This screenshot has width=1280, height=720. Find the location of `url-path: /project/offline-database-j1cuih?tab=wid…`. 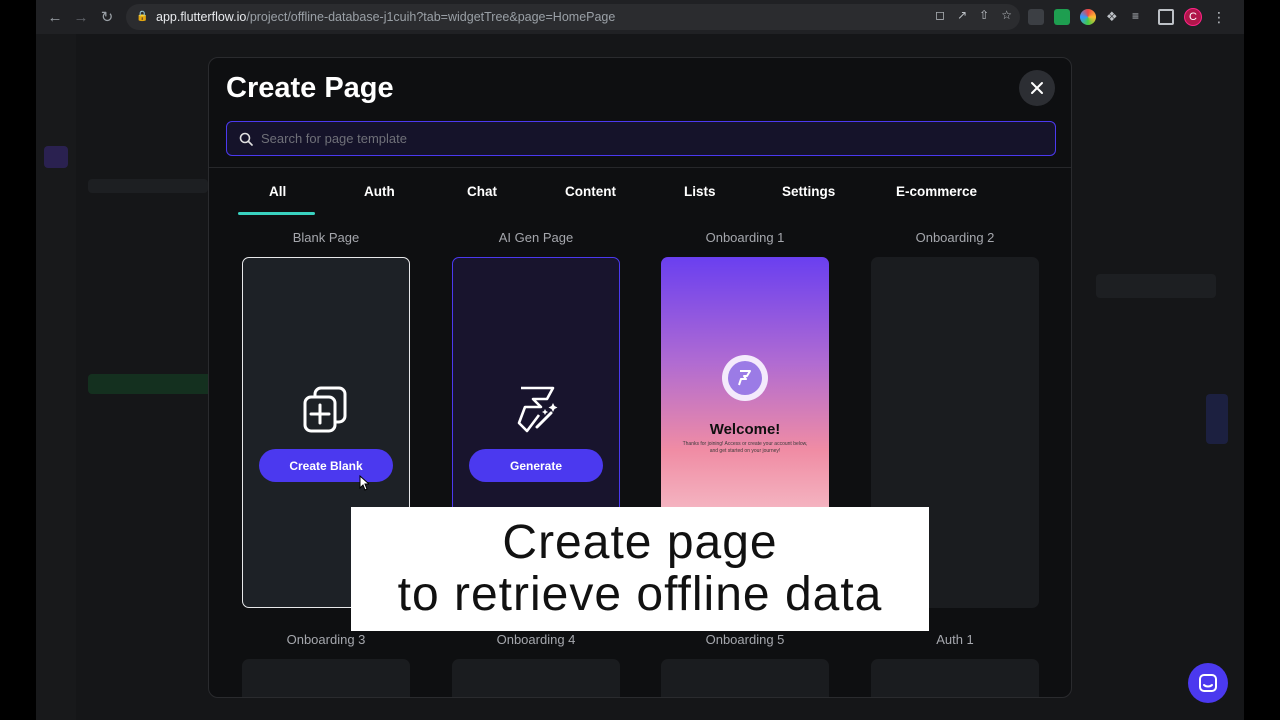

url-path: /project/offline-database-j1cuih?tab=wid… is located at coordinates (431, 17).